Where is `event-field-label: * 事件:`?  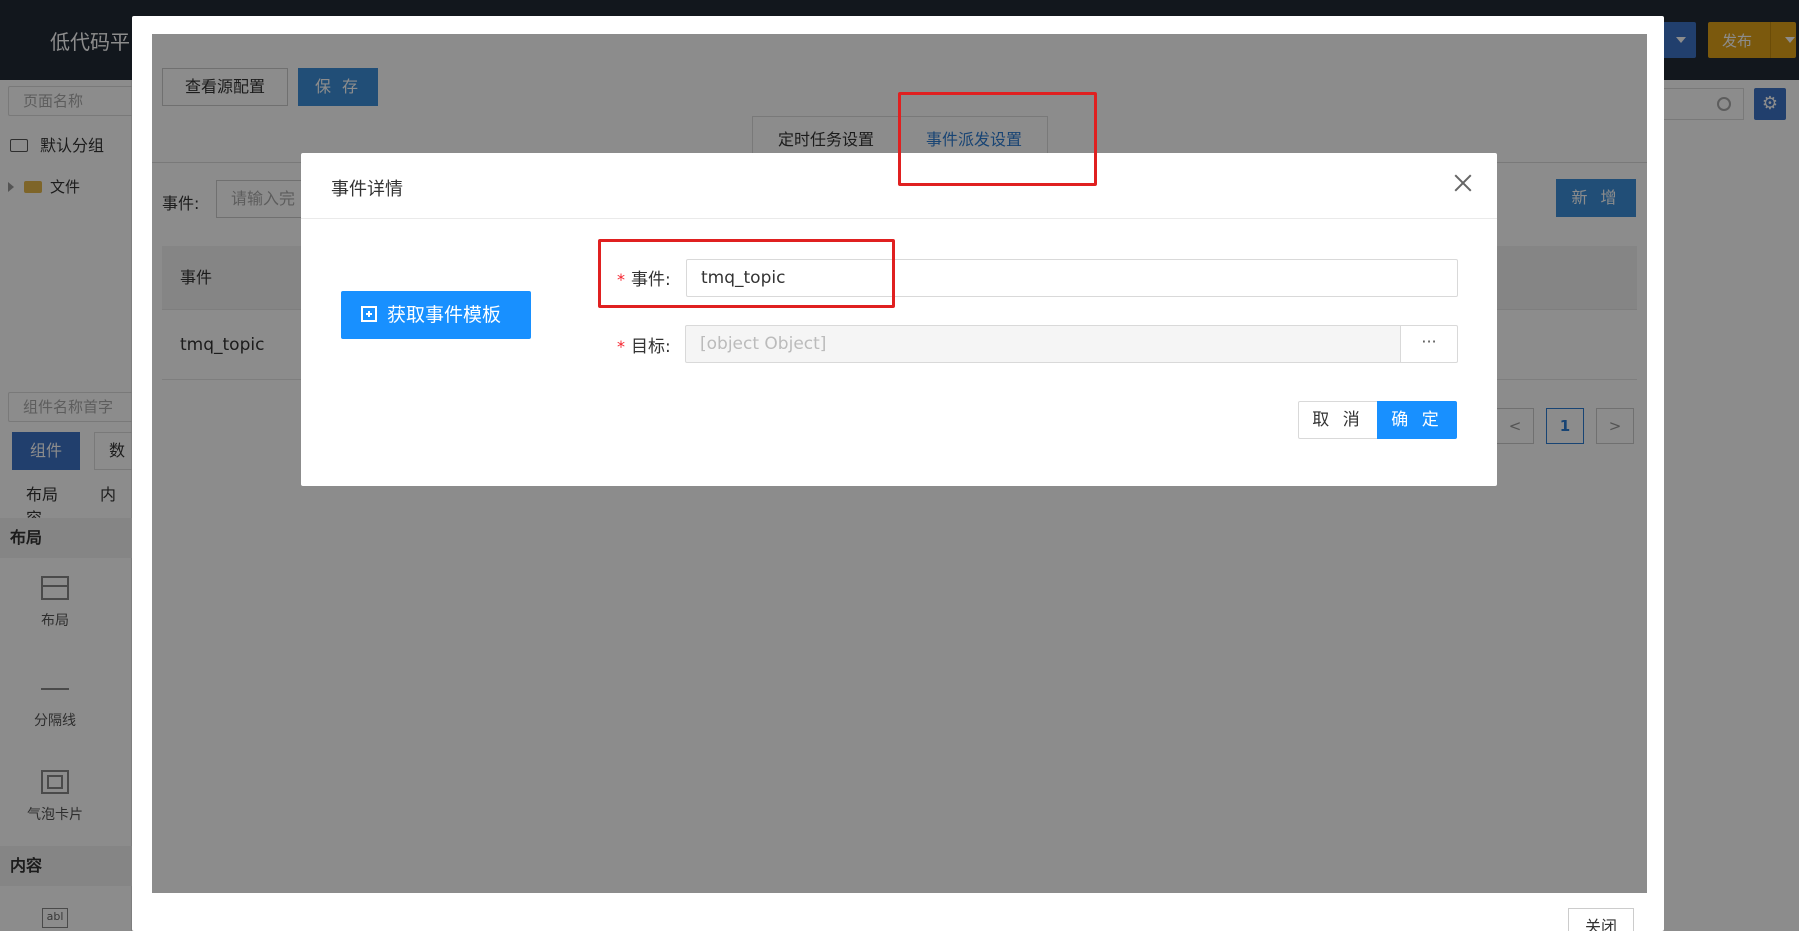 event-field-label: * 事件: is located at coordinates (644, 277).